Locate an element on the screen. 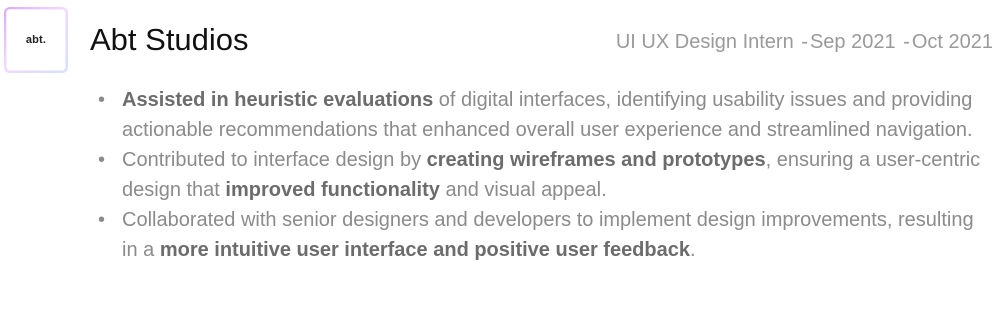  role-and-dates: UI UX Design Intern - Sep 2021 - Oct 2021 is located at coordinates (804, 42).